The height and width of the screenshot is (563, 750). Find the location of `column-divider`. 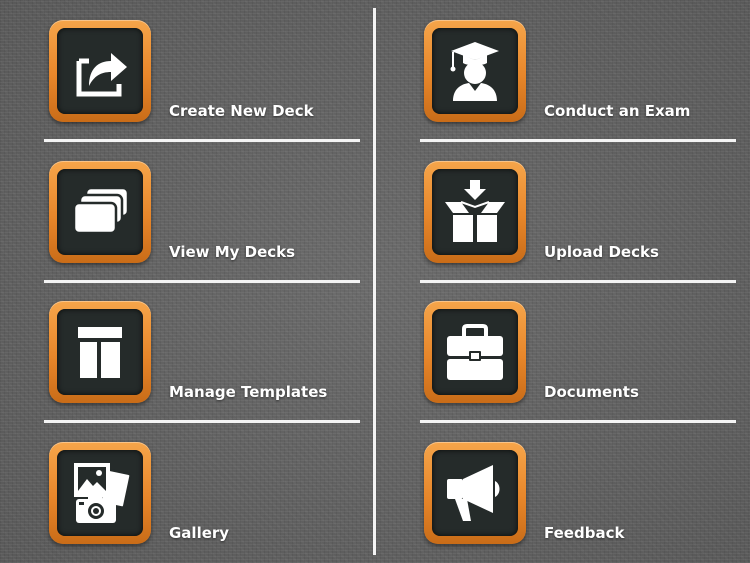

column-divider is located at coordinates (374, 281).